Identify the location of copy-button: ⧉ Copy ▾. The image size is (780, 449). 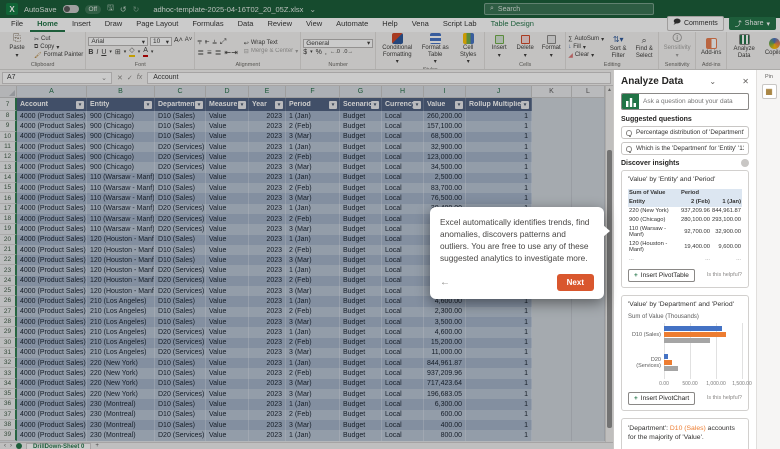
(58, 47).